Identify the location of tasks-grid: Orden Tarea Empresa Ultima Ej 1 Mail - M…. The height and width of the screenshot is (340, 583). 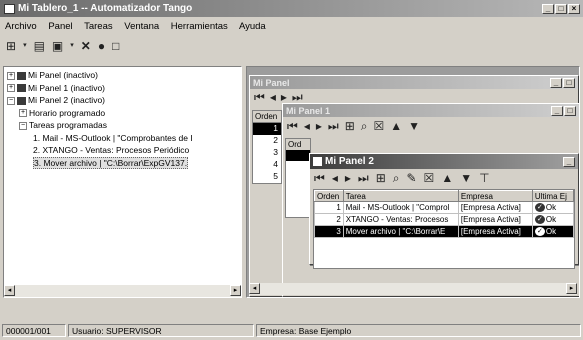
(444, 229).